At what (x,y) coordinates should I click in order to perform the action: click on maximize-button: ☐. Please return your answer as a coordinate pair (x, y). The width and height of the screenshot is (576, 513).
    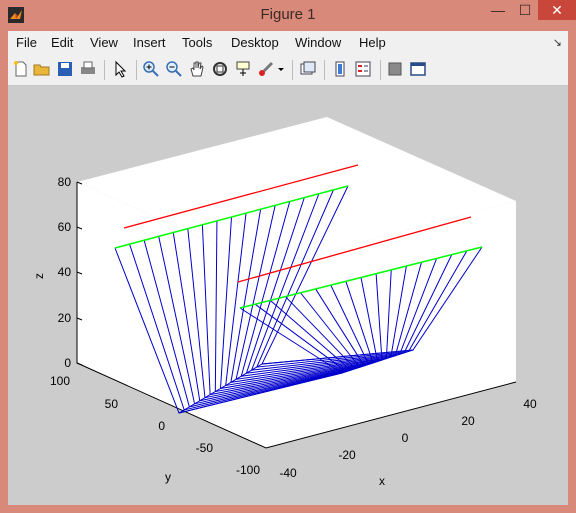
    Looking at the image, I should click on (525, 10).